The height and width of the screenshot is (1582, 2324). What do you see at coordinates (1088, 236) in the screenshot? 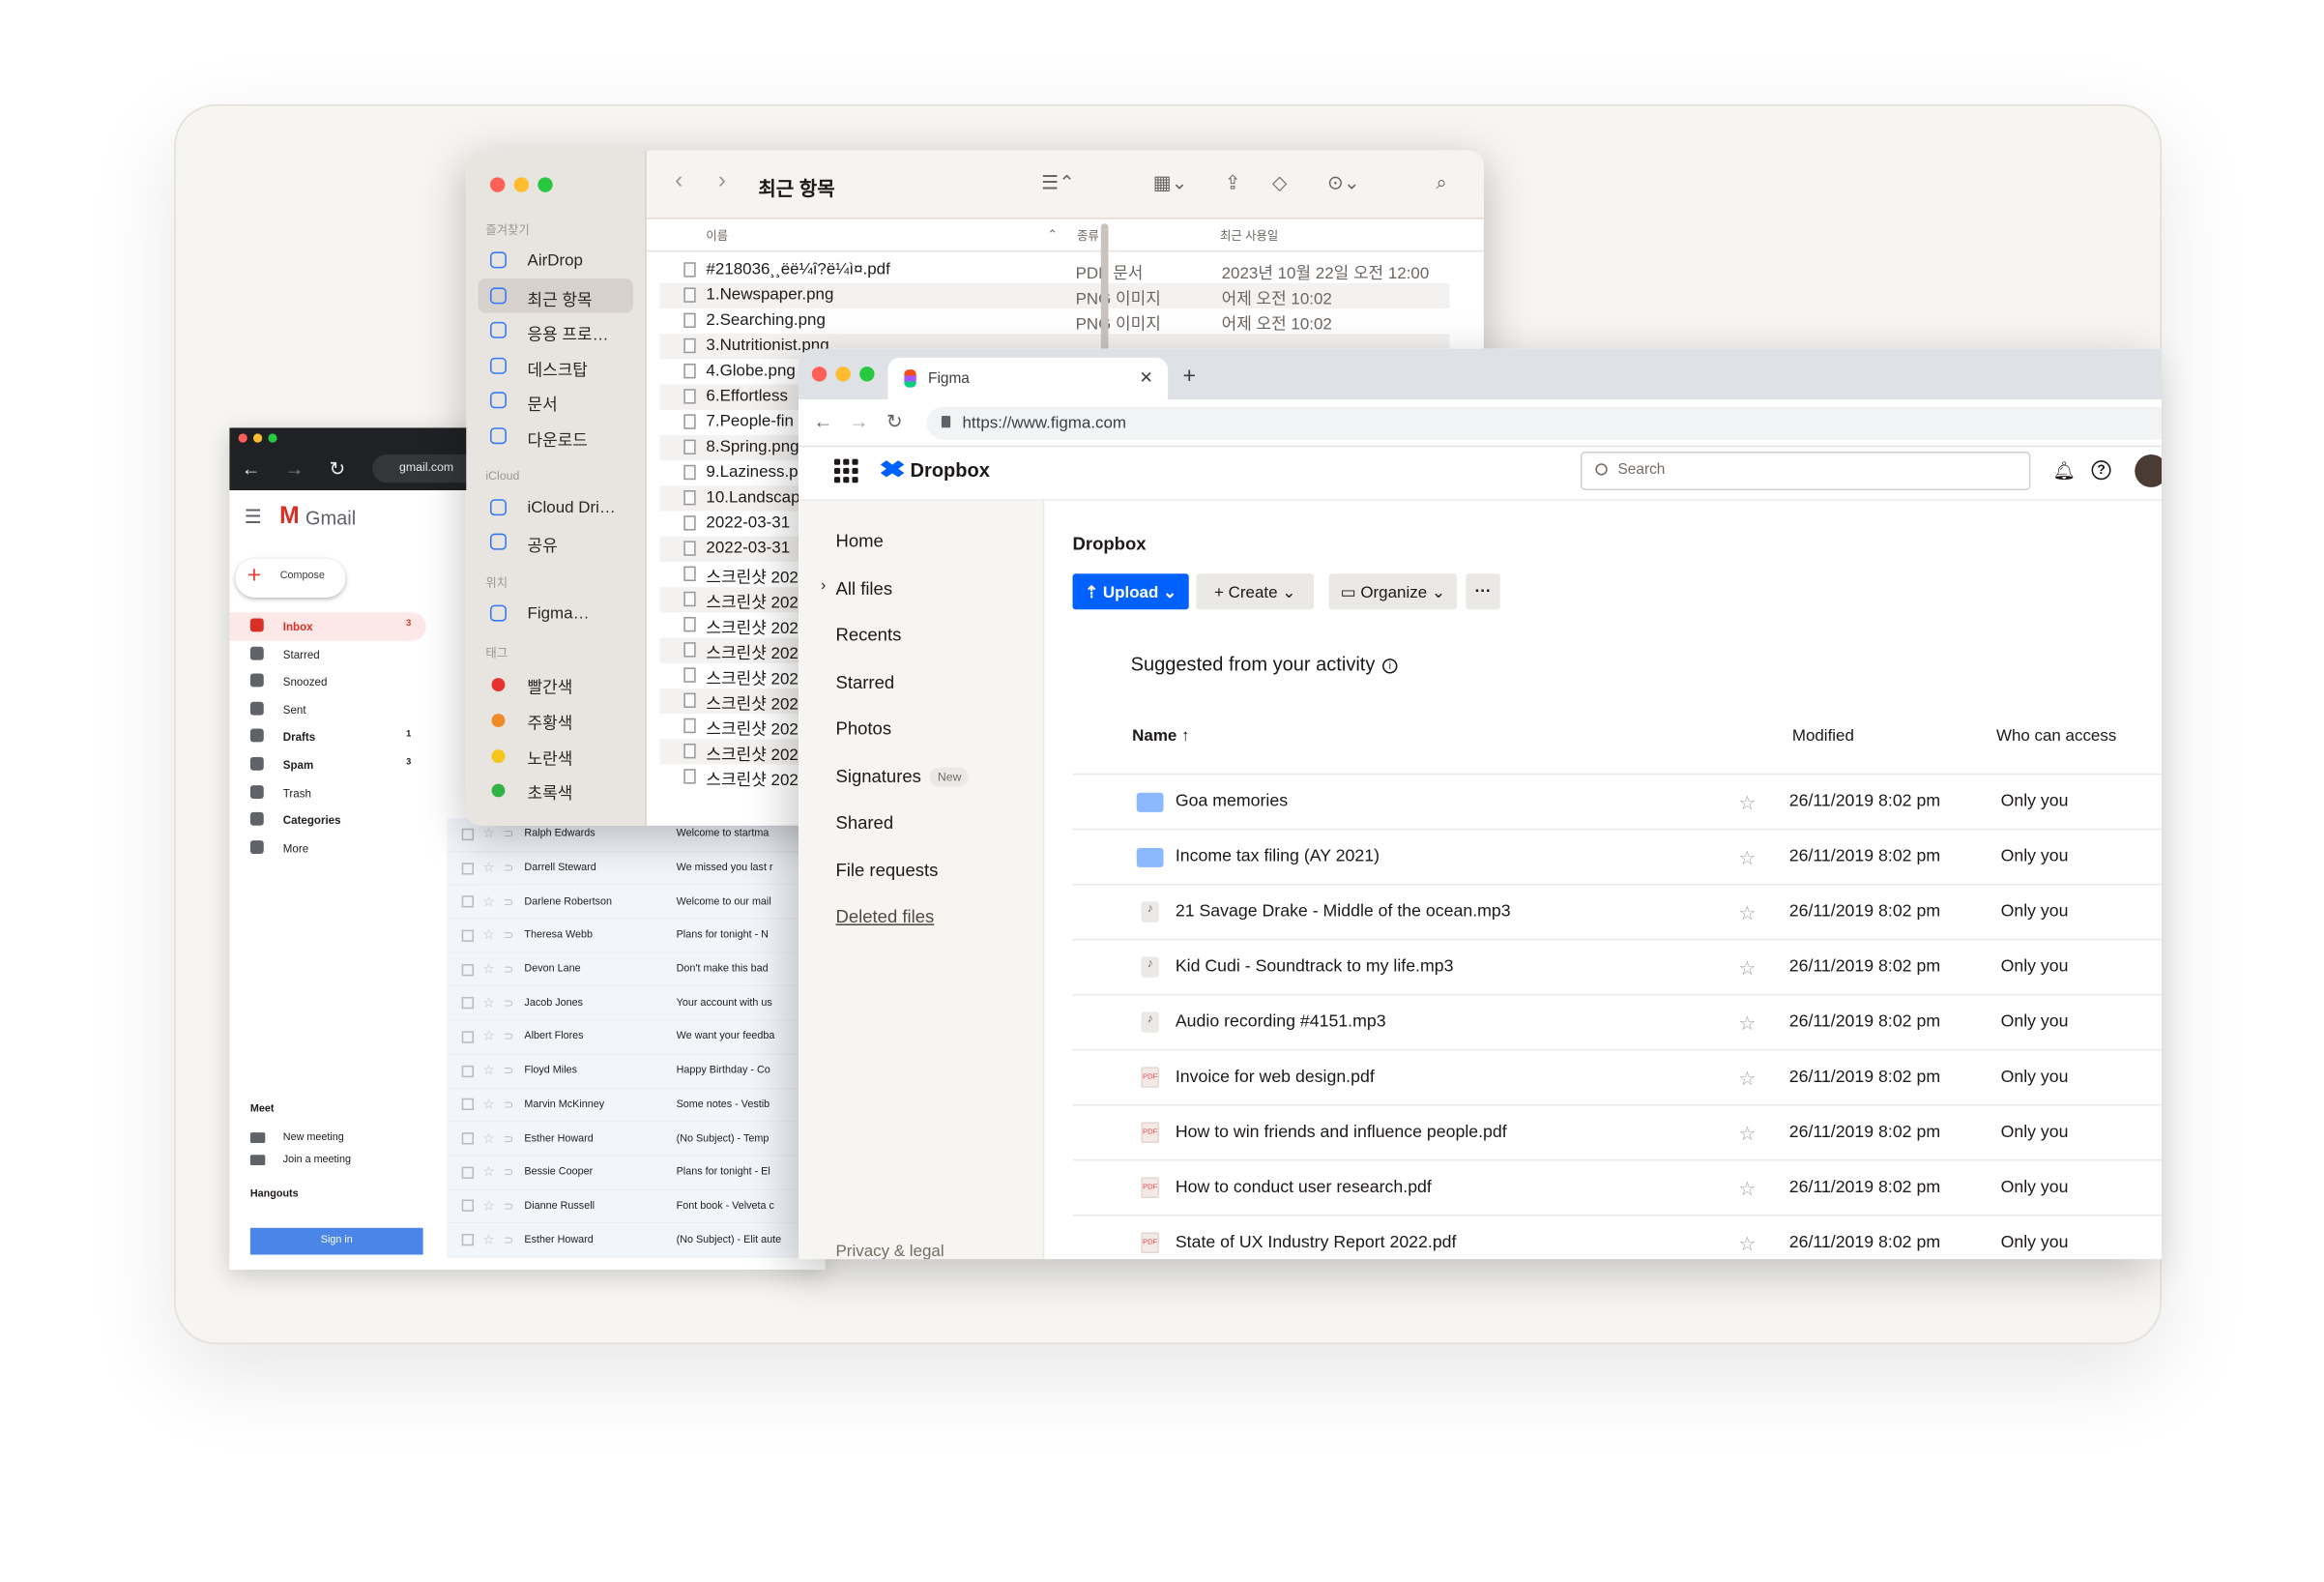
I see `column-kind: 종류` at bounding box center [1088, 236].